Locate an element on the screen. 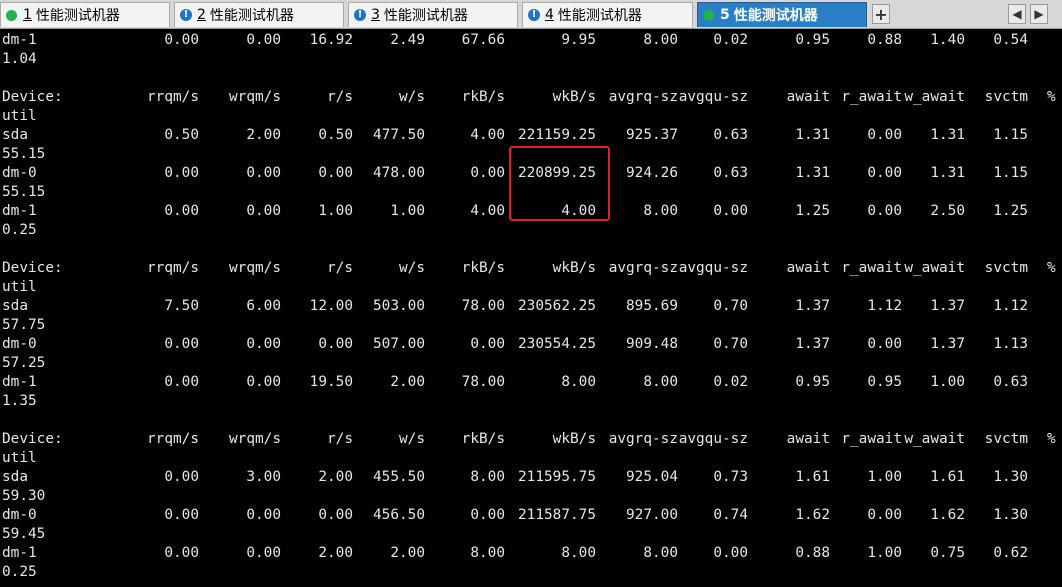 This screenshot has width=1062, height=587. tab-number: 2 is located at coordinates (201, 15).